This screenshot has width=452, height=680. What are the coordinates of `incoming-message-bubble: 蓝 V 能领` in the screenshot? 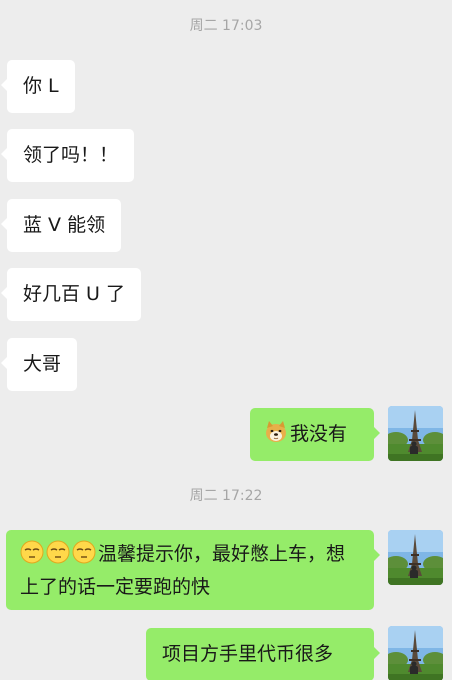 It's located at (61, 225).